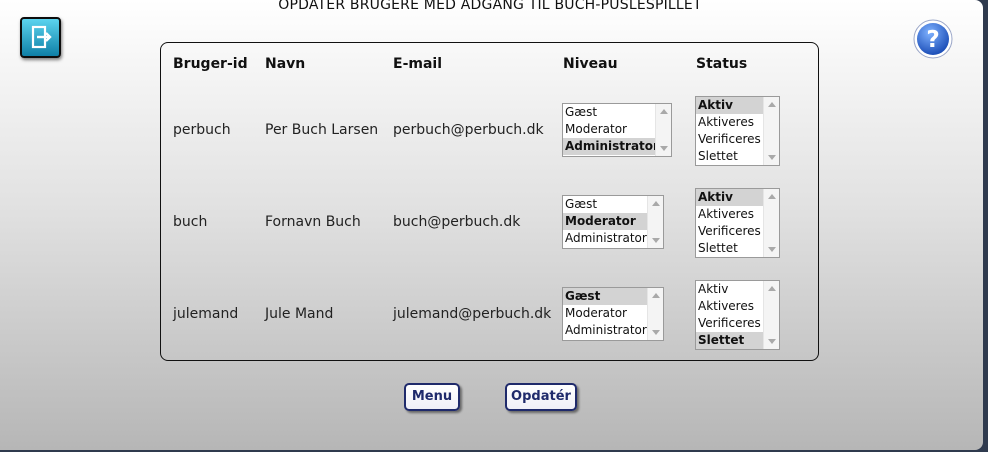 This screenshot has height=452, width=988. I want to click on column-header-name: Navn, so click(285, 64).